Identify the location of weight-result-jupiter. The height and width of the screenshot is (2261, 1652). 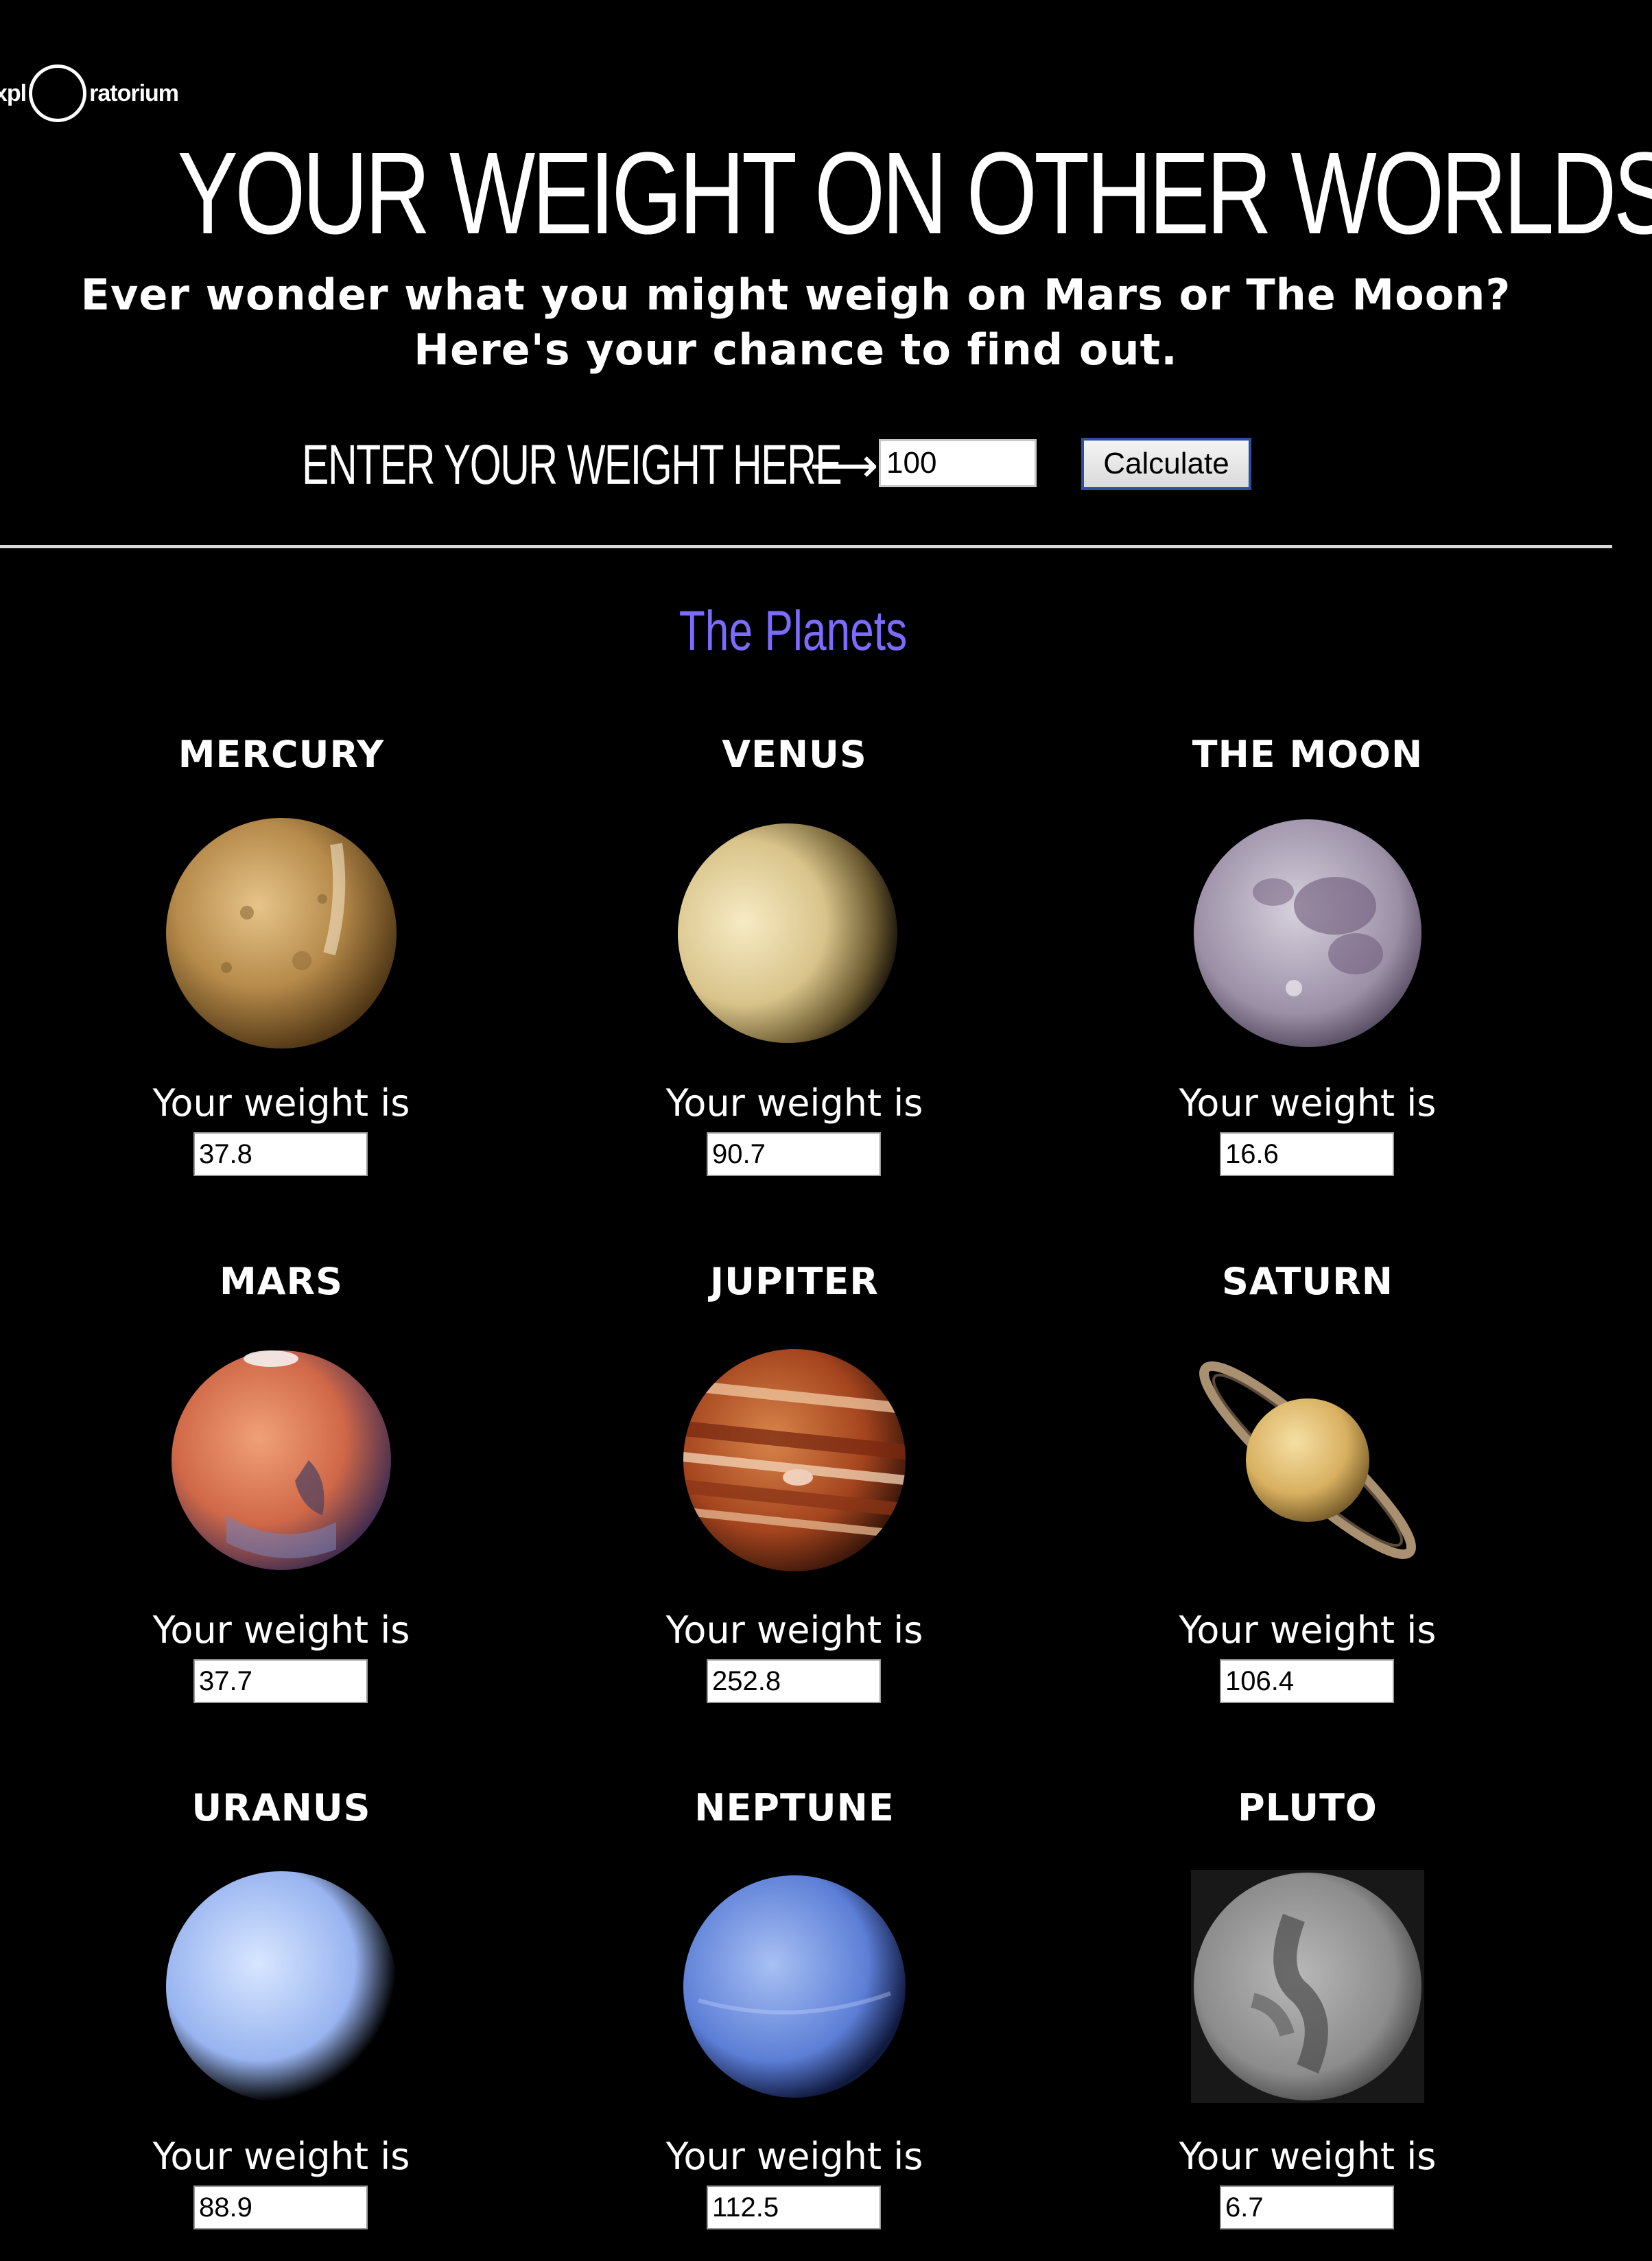
(794, 1681).